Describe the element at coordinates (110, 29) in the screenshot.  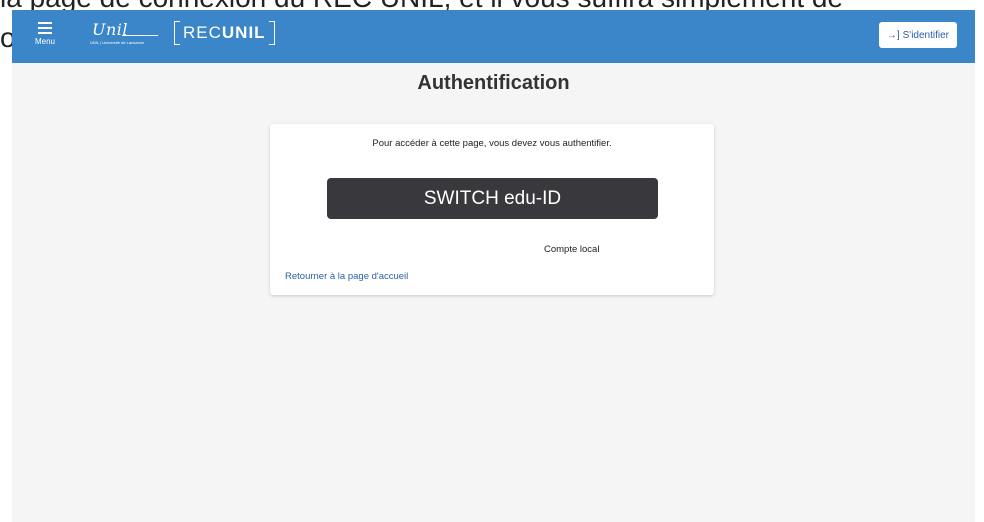
I see `unil-logo-script: Unil` at that location.